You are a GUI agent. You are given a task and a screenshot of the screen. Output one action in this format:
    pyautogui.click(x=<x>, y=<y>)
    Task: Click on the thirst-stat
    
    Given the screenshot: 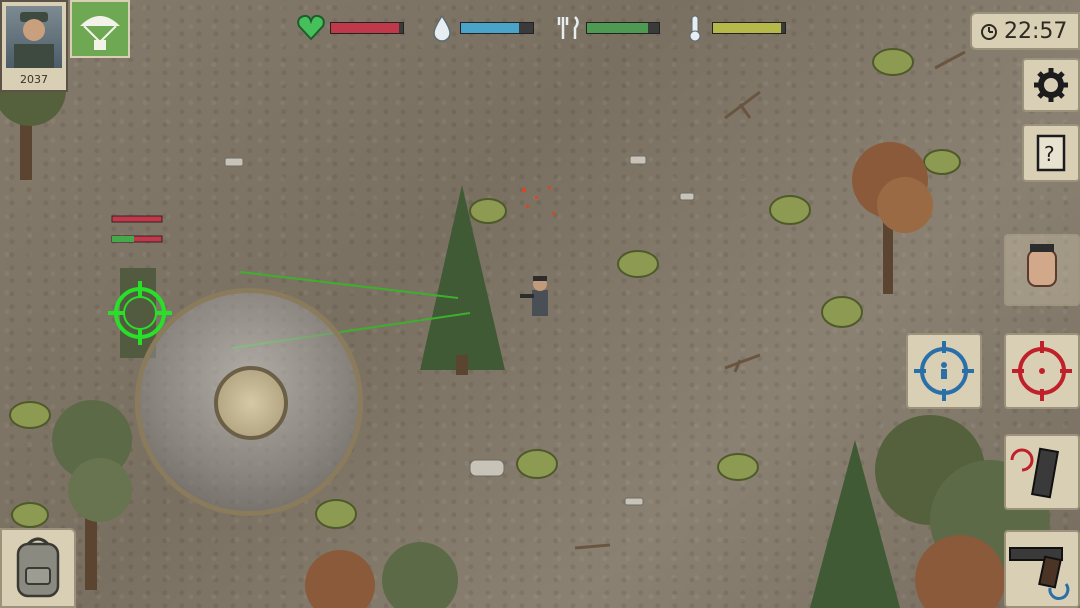 What is the action you would take?
    pyautogui.click(x=482, y=27)
    